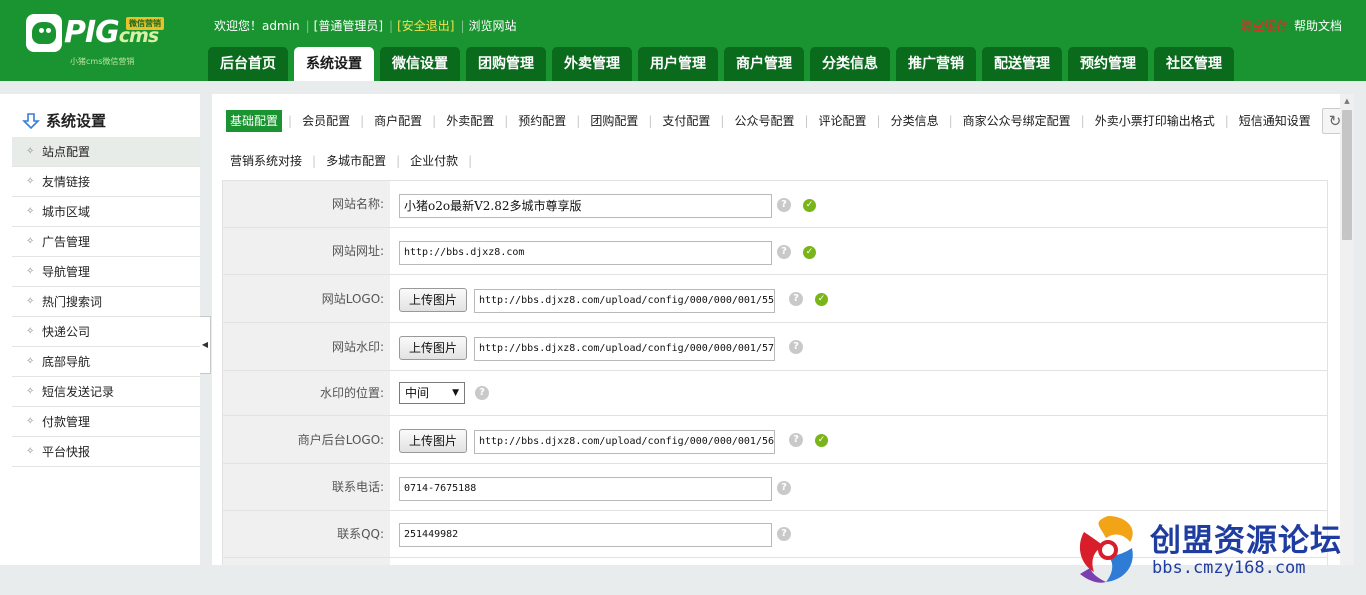  Describe the element at coordinates (106, 392) in the screenshot. I see `sidebar-item-sms-log: ✧ 短信发送记录` at that location.